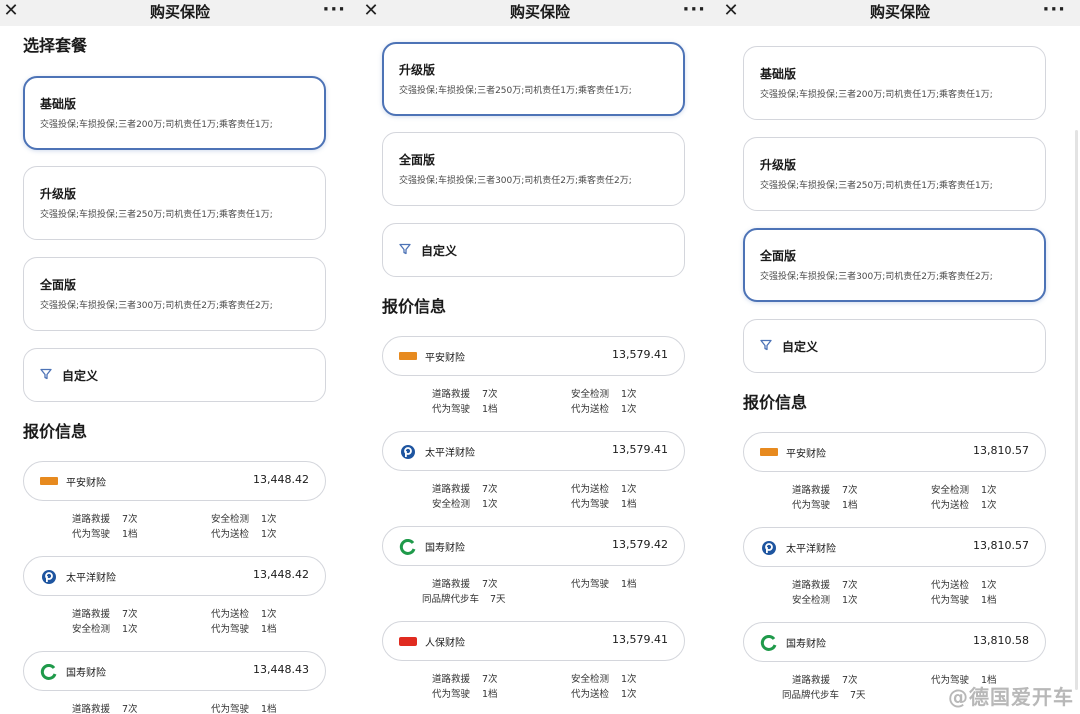  What do you see at coordinates (533, 641) in the screenshot?
I see `quote-card-picc: 人保财险 13,579.41` at bounding box center [533, 641].